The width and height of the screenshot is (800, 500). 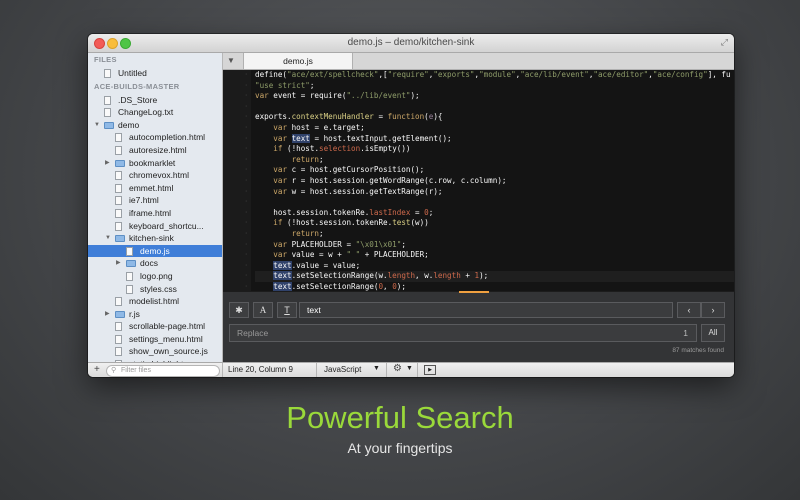 What do you see at coordinates (713, 333) in the screenshot?
I see `replace-all-button: All` at bounding box center [713, 333].